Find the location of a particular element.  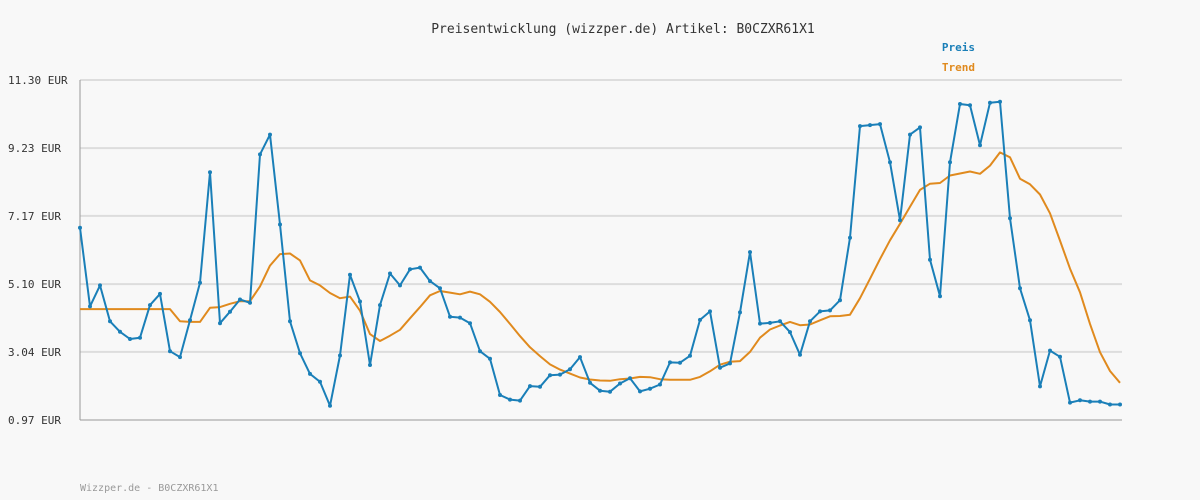

legend-preis: Preis is located at coordinates (958, 47).